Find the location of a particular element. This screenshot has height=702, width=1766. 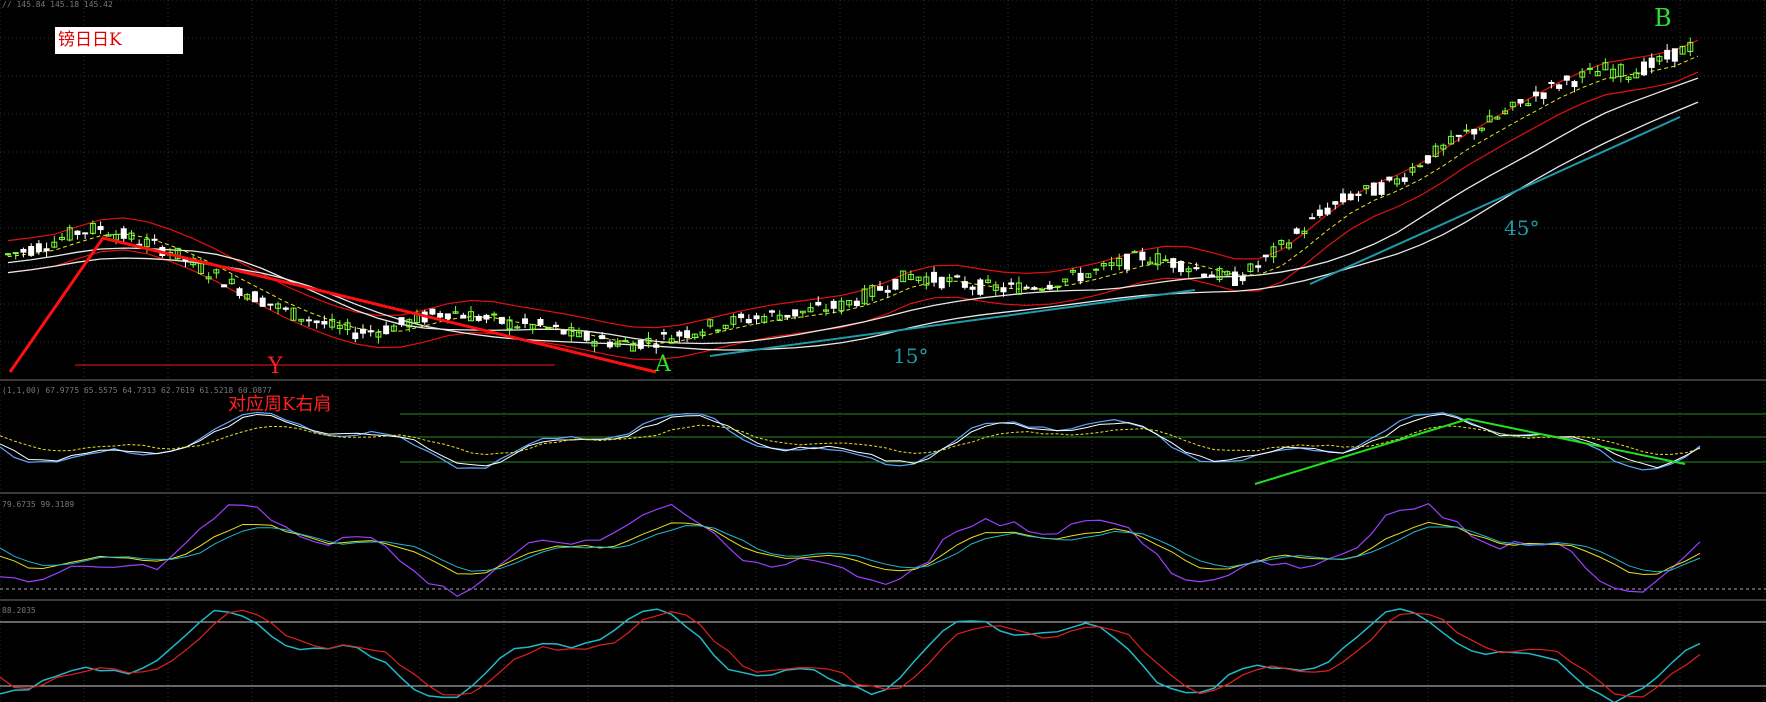

osc1-blue is located at coordinates (850, 441).